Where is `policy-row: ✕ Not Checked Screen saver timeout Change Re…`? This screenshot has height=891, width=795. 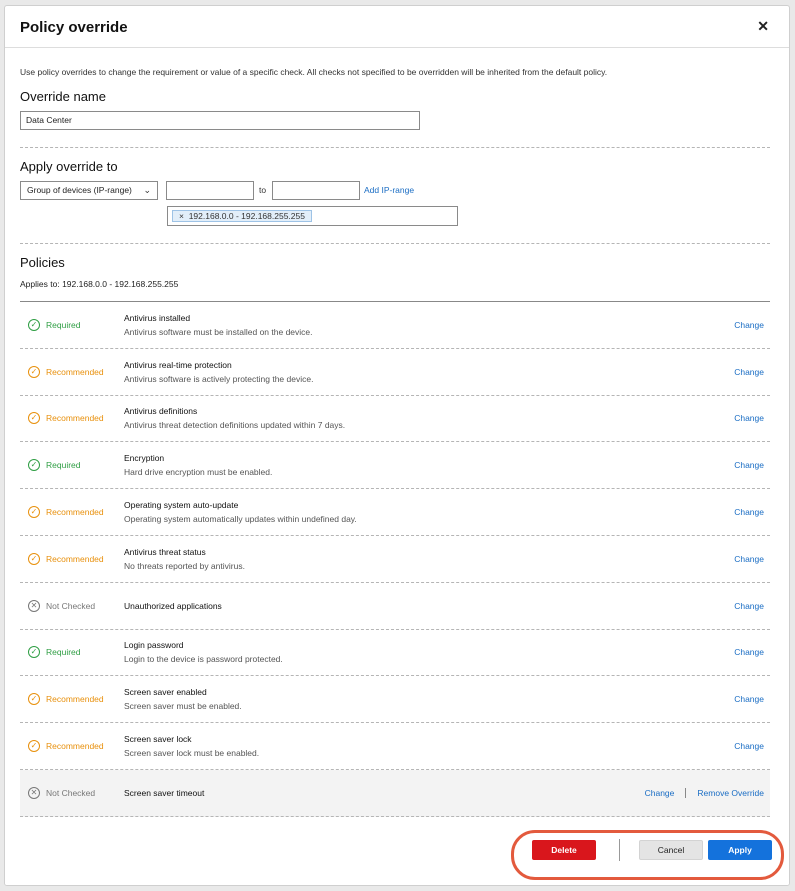 policy-row: ✕ Not Checked Screen saver timeout Change Re… is located at coordinates (395, 793).